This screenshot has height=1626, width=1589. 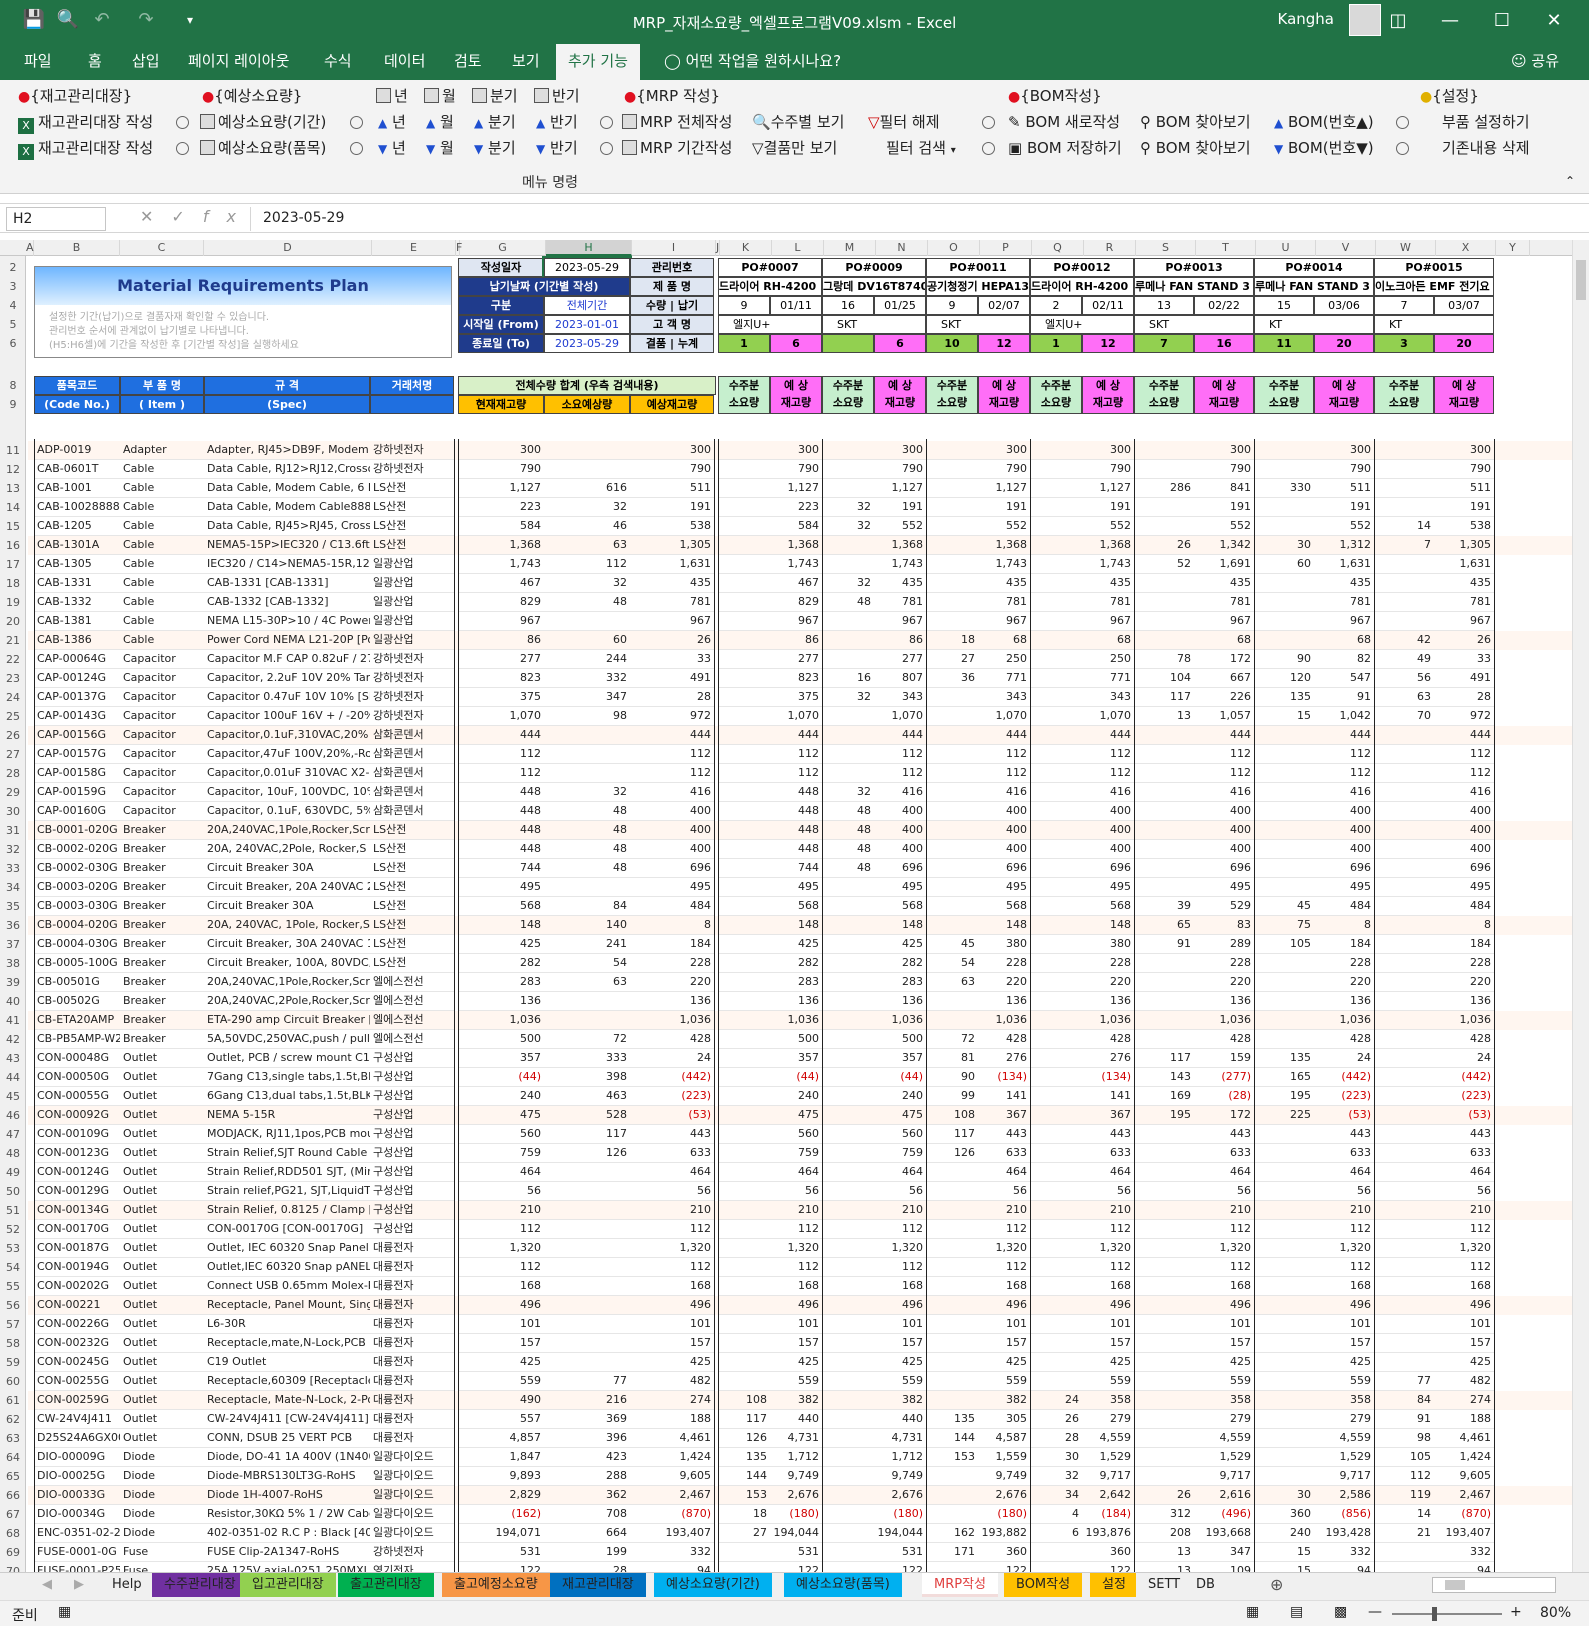 What do you see at coordinates (1224, 887) in the screenshot?
I see `number-cell: 495` at bounding box center [1224, 887].